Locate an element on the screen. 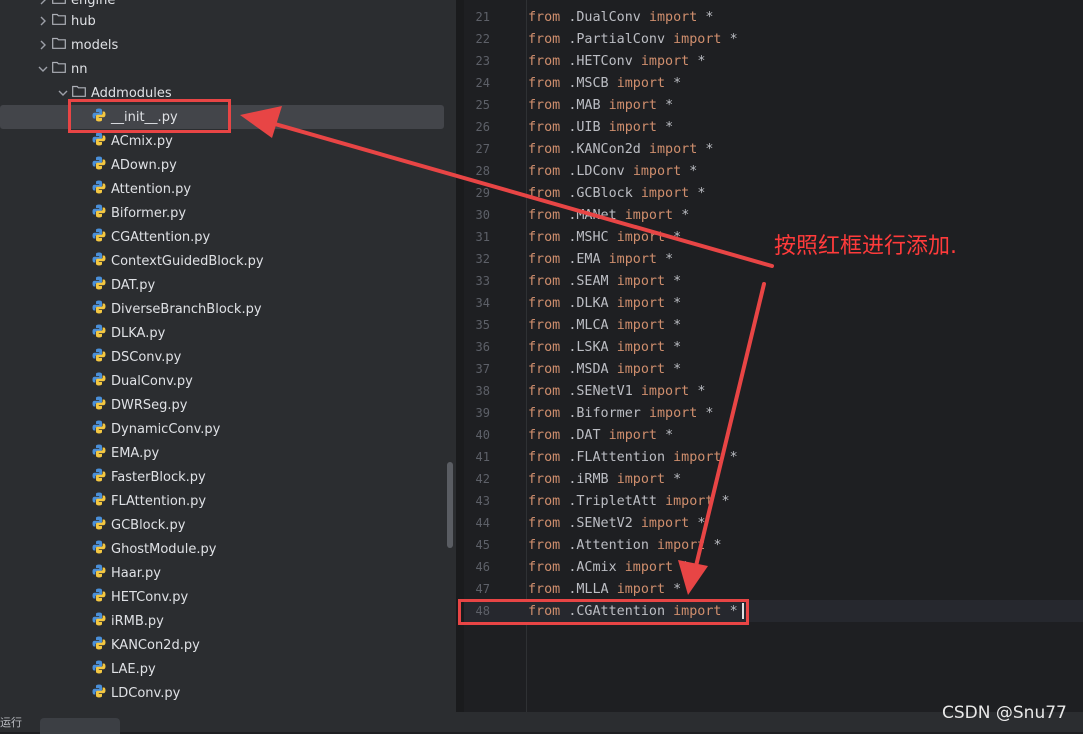 This screenshot has height=734, width=1083. tree-file-item: ADown.py is located at coordinates (228, 165).